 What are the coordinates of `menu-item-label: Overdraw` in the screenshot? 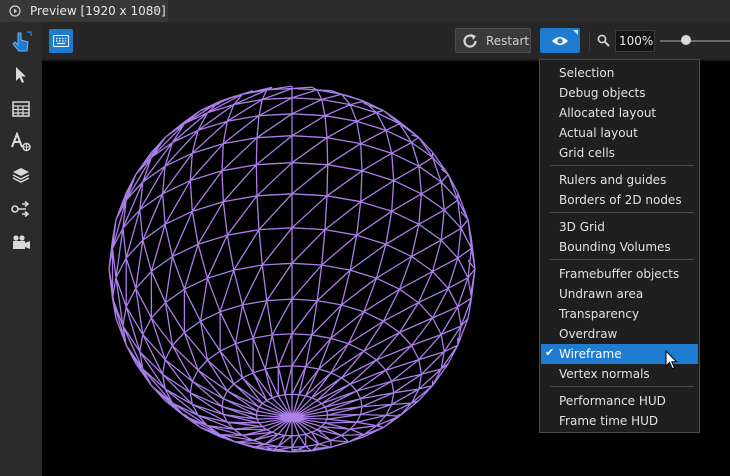 It's located at (588, 334).